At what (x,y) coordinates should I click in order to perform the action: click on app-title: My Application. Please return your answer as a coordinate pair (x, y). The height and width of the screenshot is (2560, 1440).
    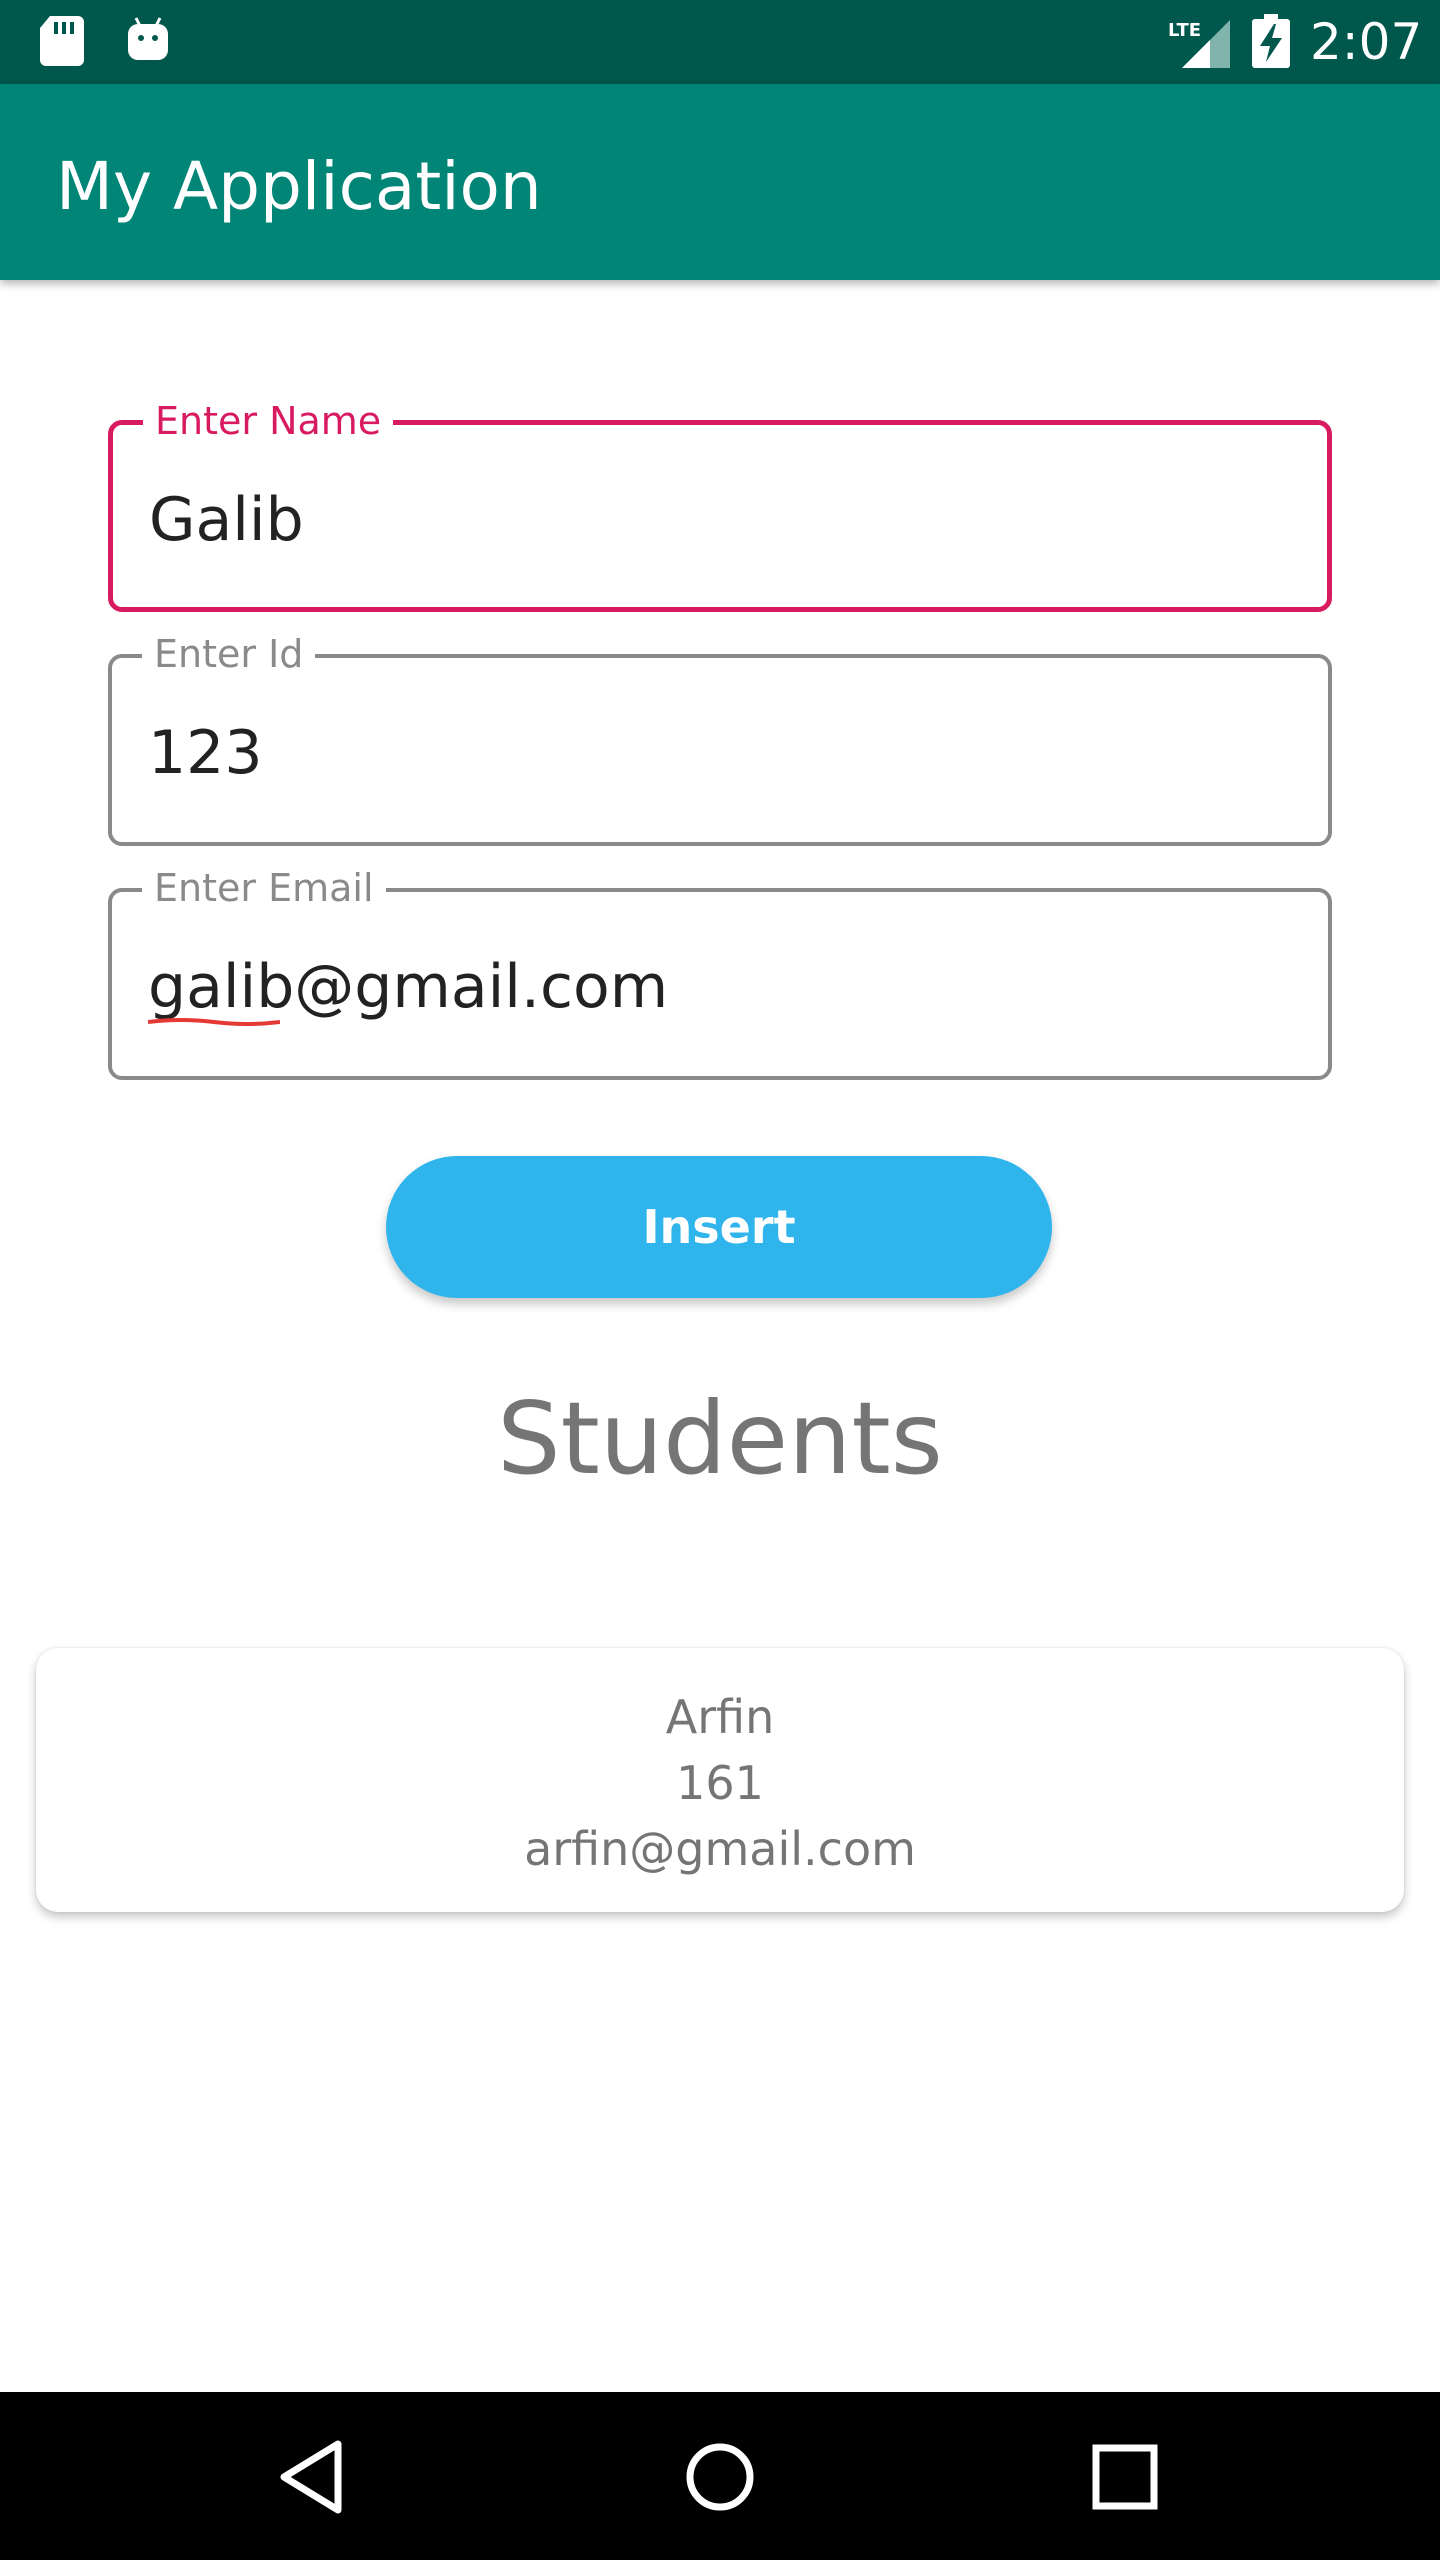
    Looking at the image, I should click on (299, 186).